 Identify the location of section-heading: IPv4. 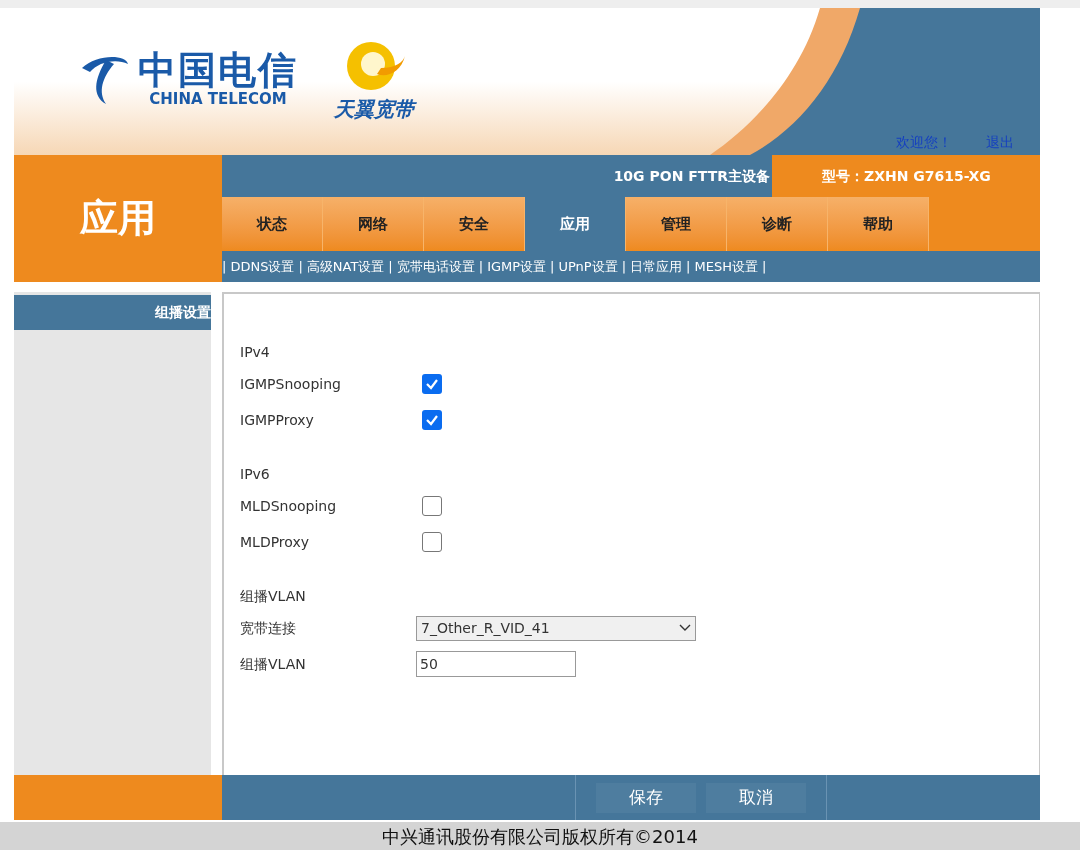
(255, 352).